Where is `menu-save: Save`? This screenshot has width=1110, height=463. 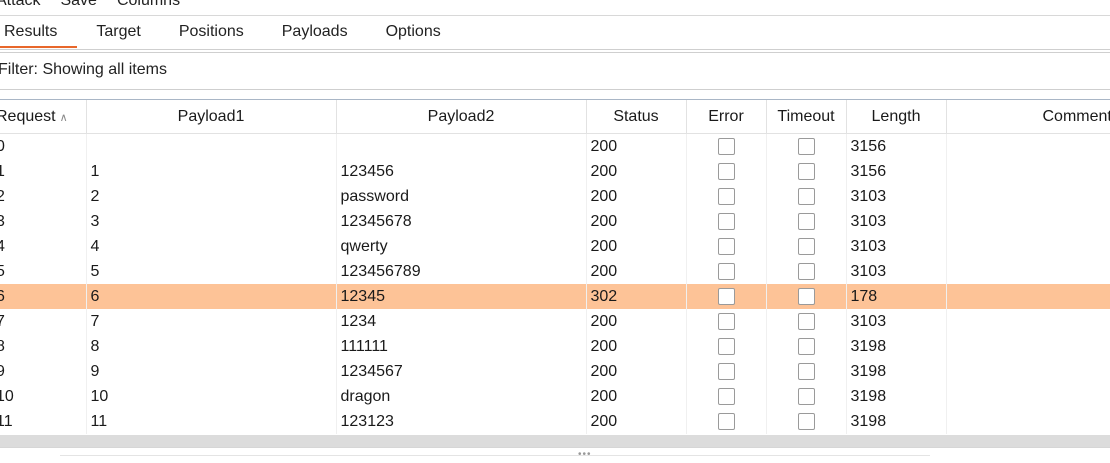
menu-save: Save is located at coordinates (78, 6).